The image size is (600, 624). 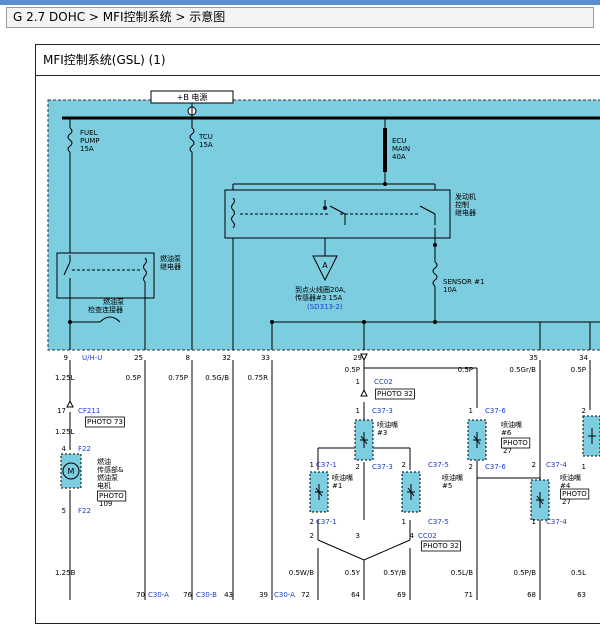 I want to click on component-label: #3, so click(x=382, y=433).